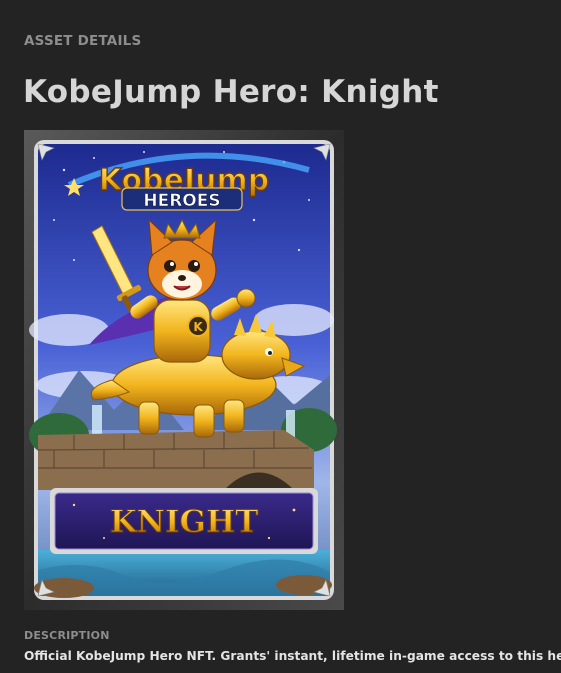 The height and width of the screenshot is (673, 561). Describe the element at coordinates (83, 41) in the screenshot. I see `section-label: ASSET DETAILS` at that location.